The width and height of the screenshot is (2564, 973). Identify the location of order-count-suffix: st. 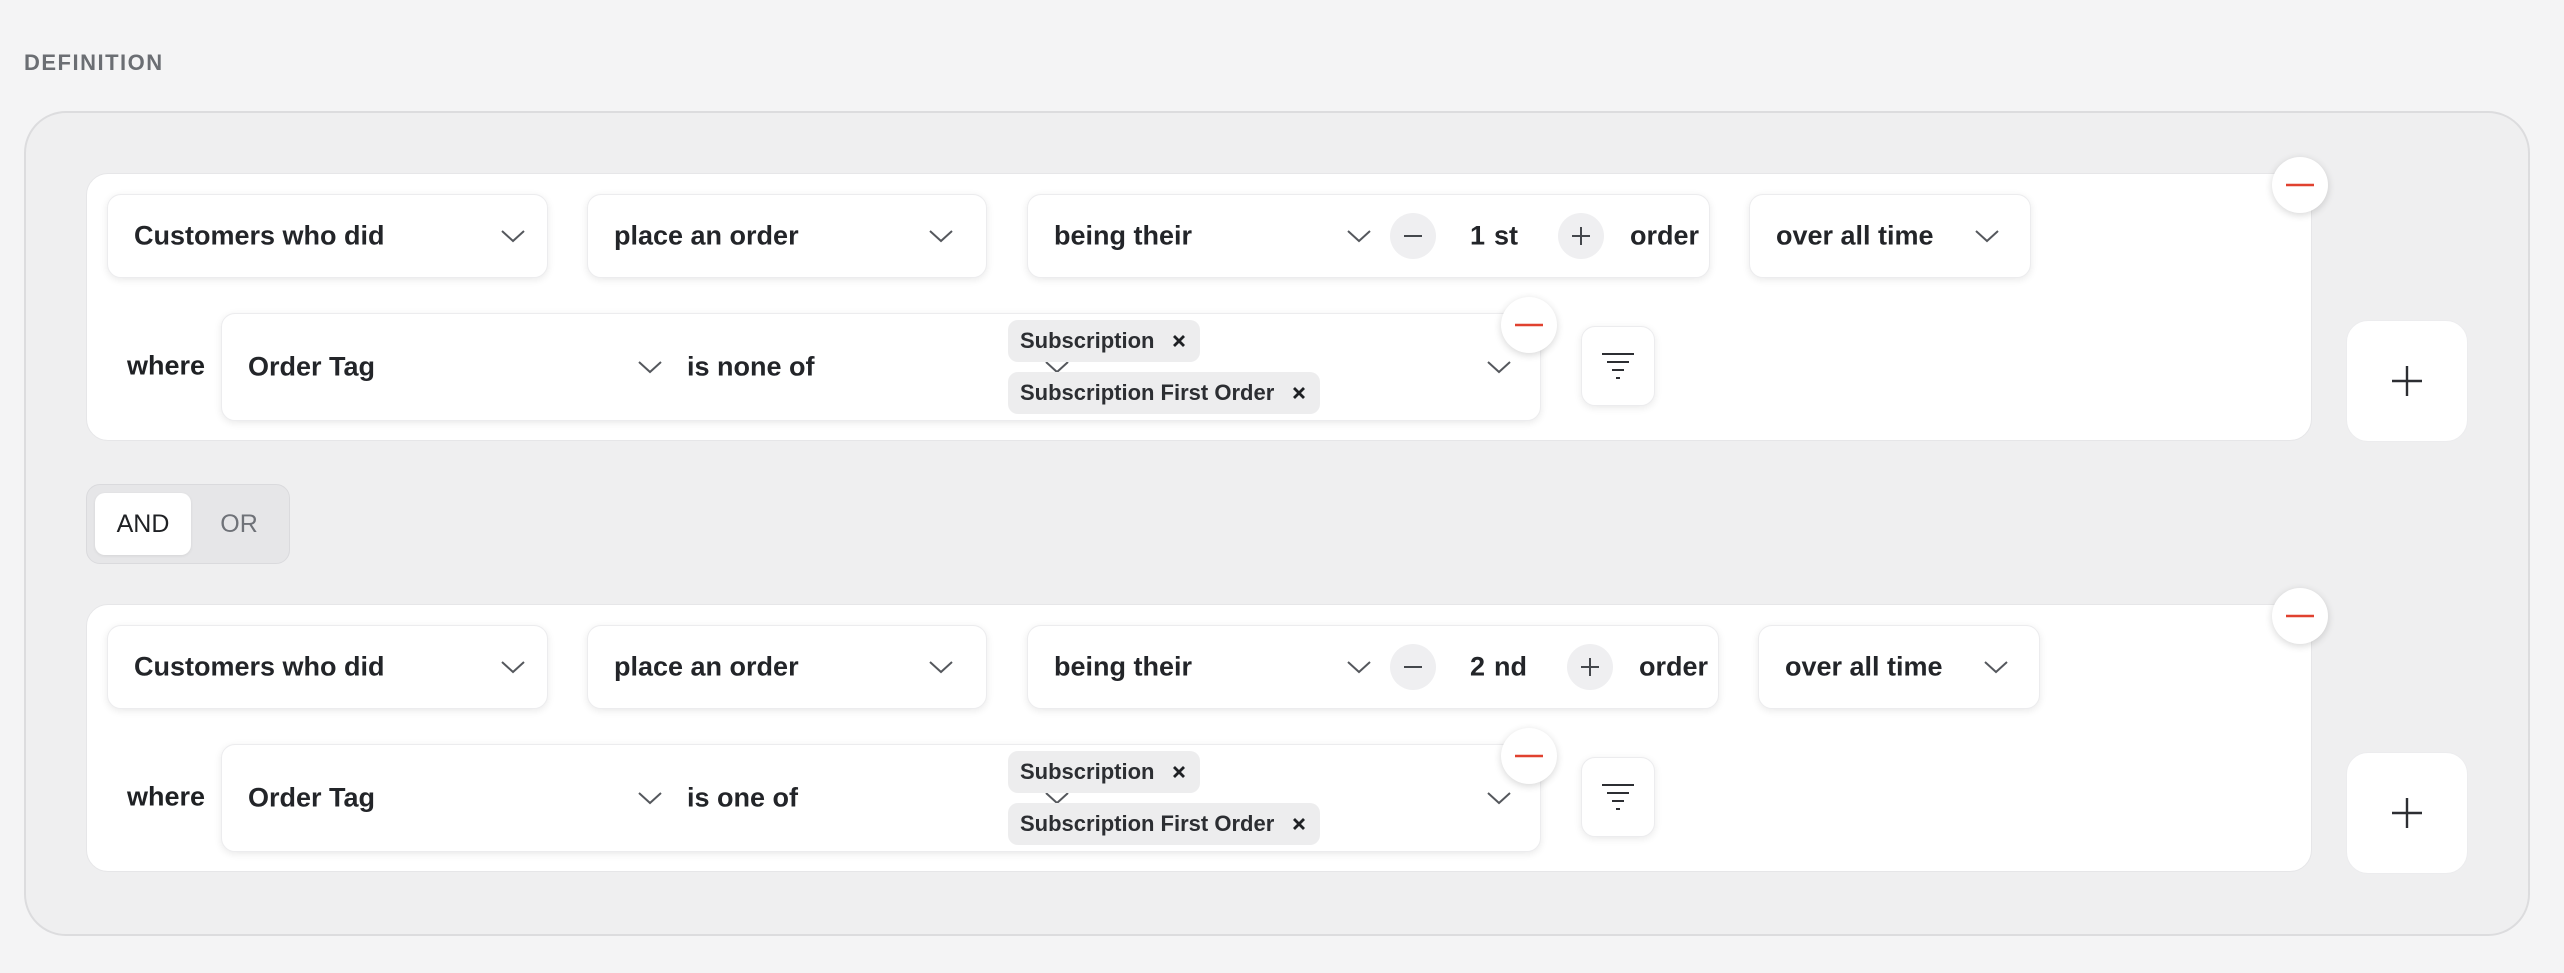
(1506, 235).